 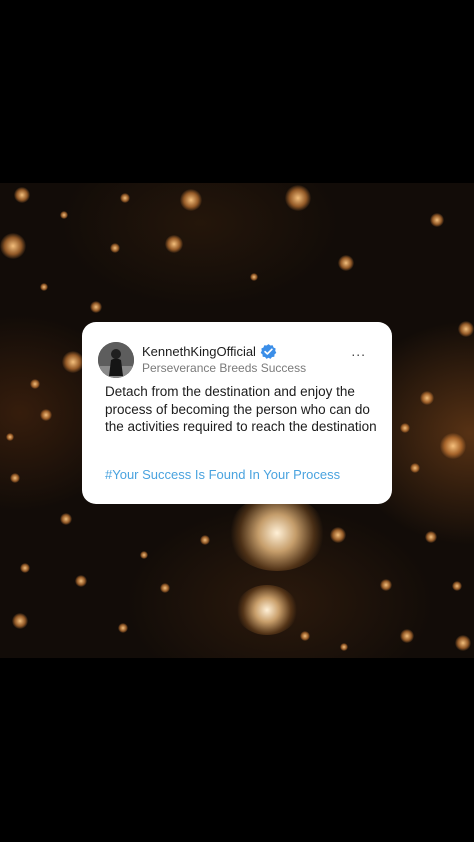 I want to click on avatar, so click(x=116, y=360).